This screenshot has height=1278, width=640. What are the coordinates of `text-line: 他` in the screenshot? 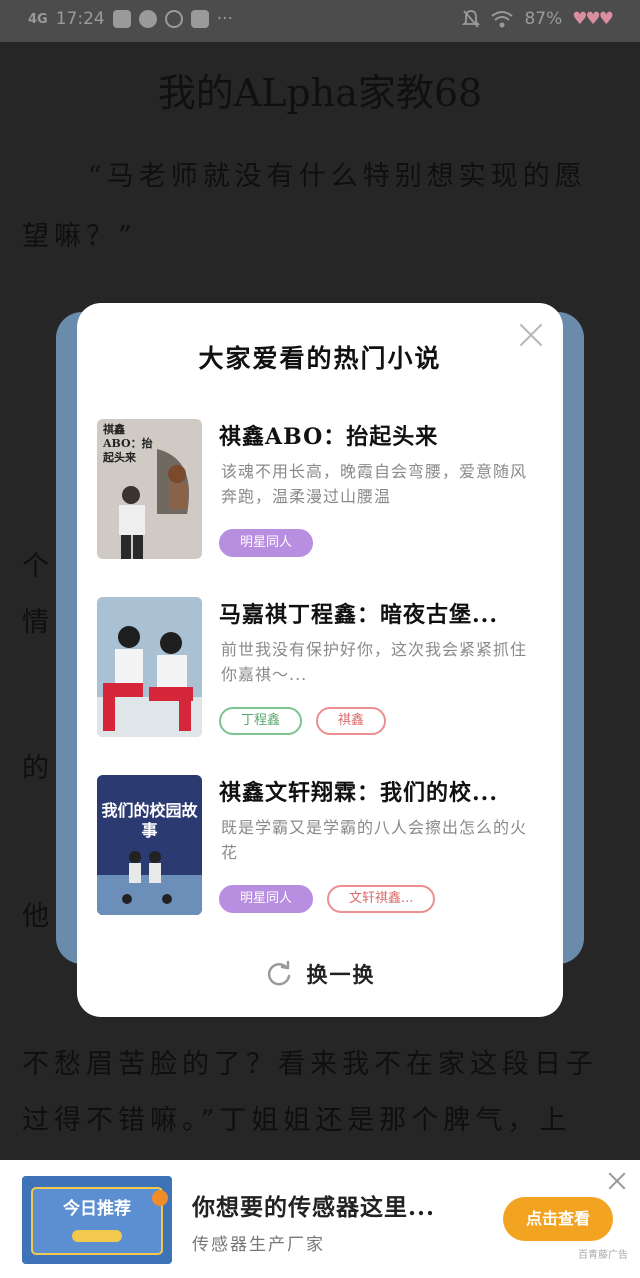 It's located at (38, 916).